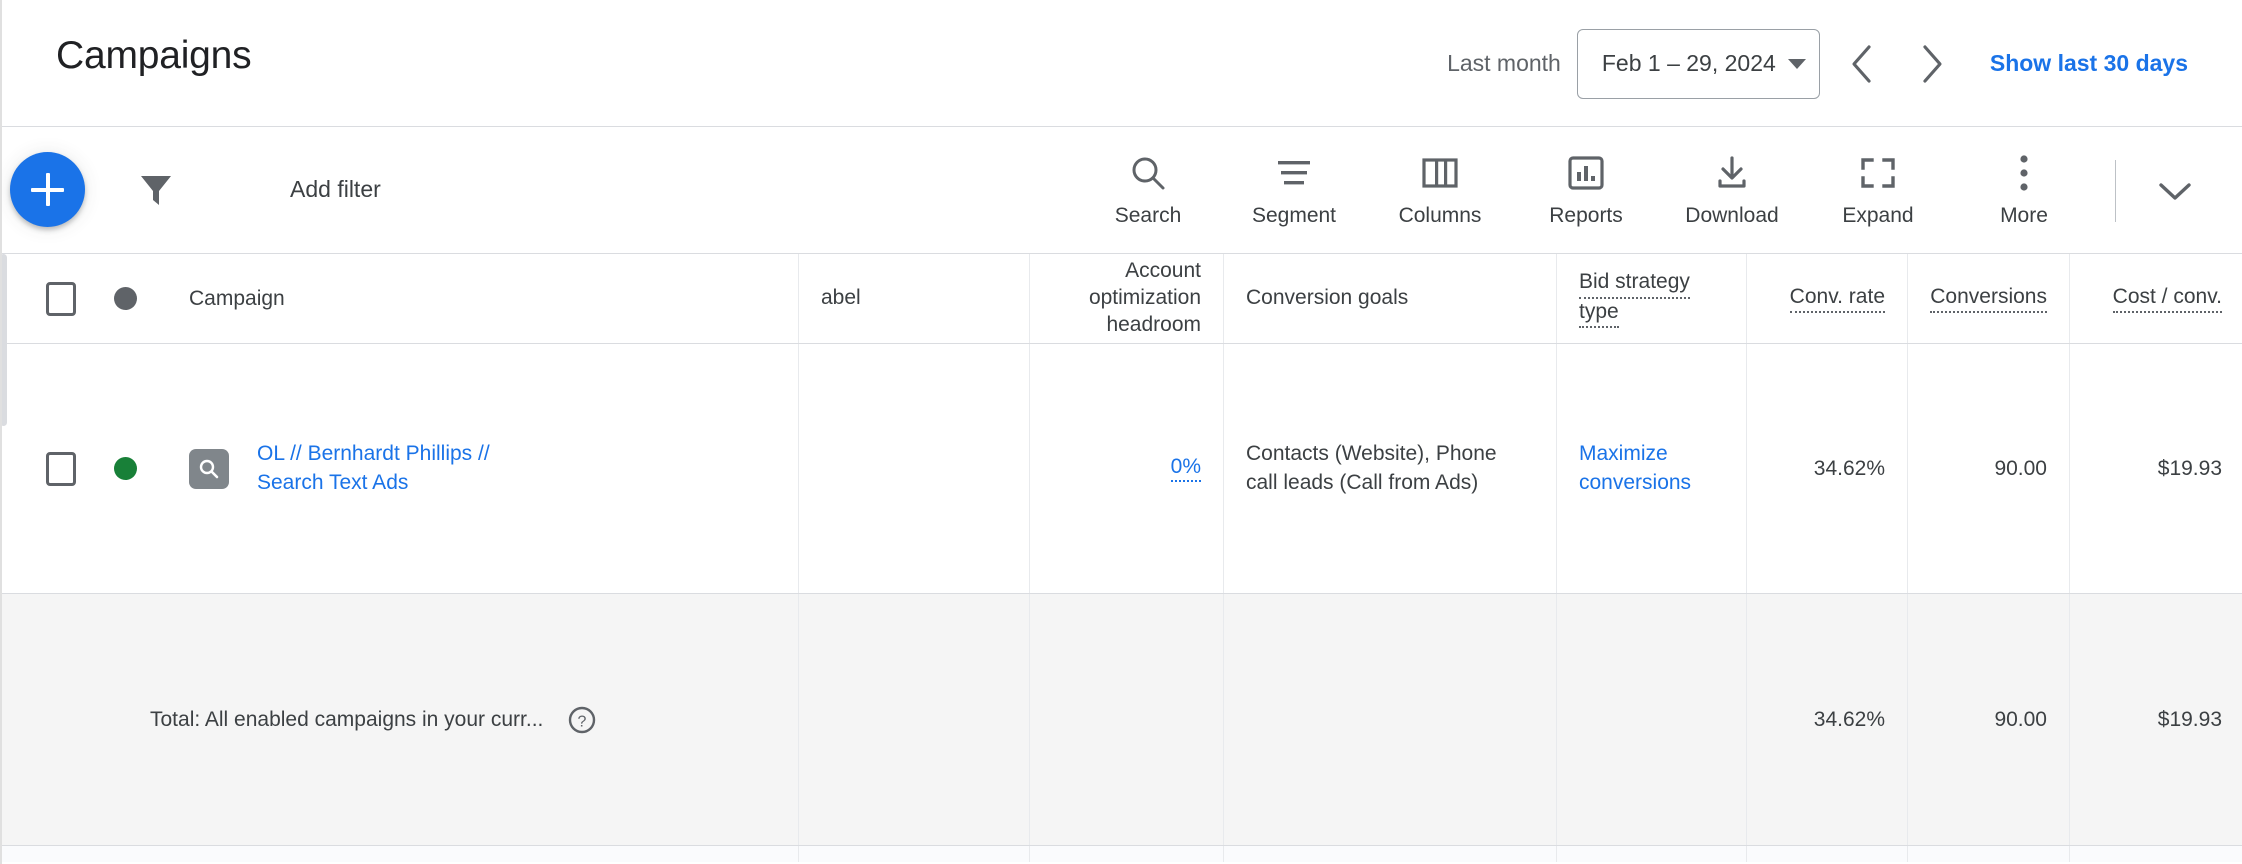  I want to click on total-cell-bid-strategy, so click(1652, 719).